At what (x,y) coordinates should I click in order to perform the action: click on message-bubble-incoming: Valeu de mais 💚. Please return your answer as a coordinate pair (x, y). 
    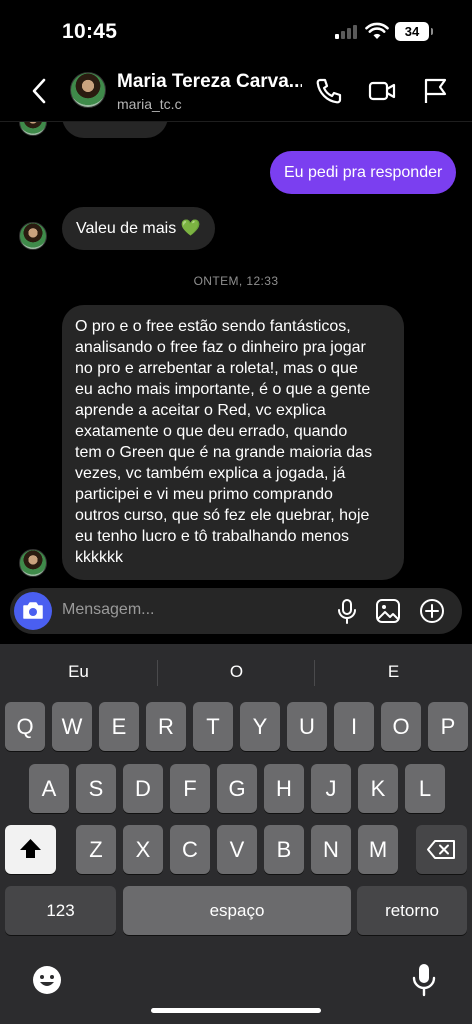
    Looking at the image, I should click on (138, 228).